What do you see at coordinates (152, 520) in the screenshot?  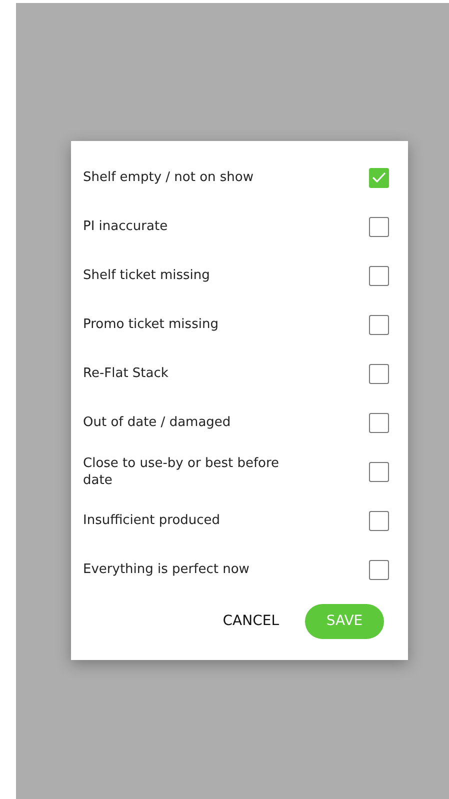 I see `option-label: Insufficient produced` at bounding box center [152, 520].